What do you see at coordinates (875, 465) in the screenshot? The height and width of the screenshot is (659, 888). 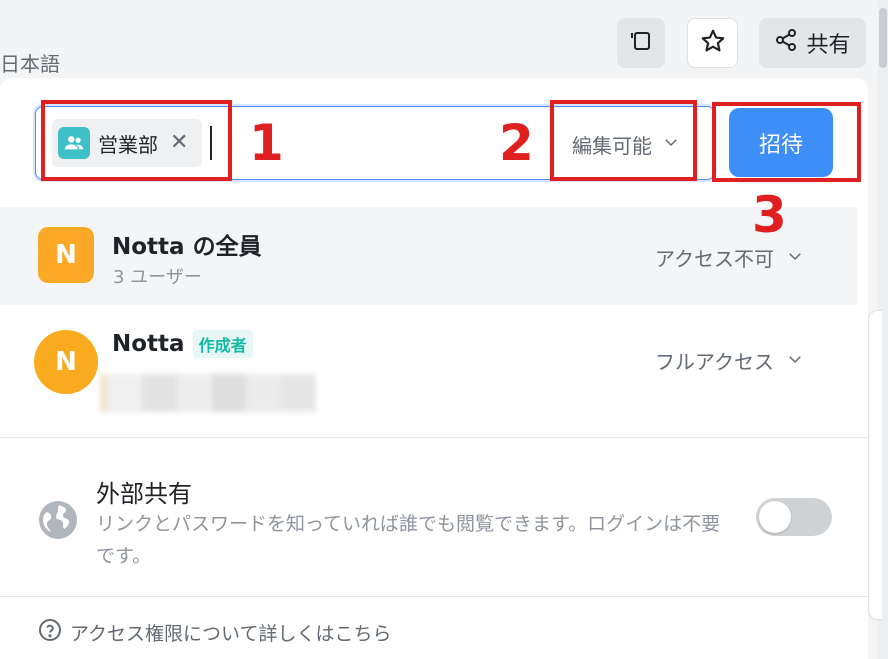 I see `background-panel-edge` at bounding box center [875, 465].